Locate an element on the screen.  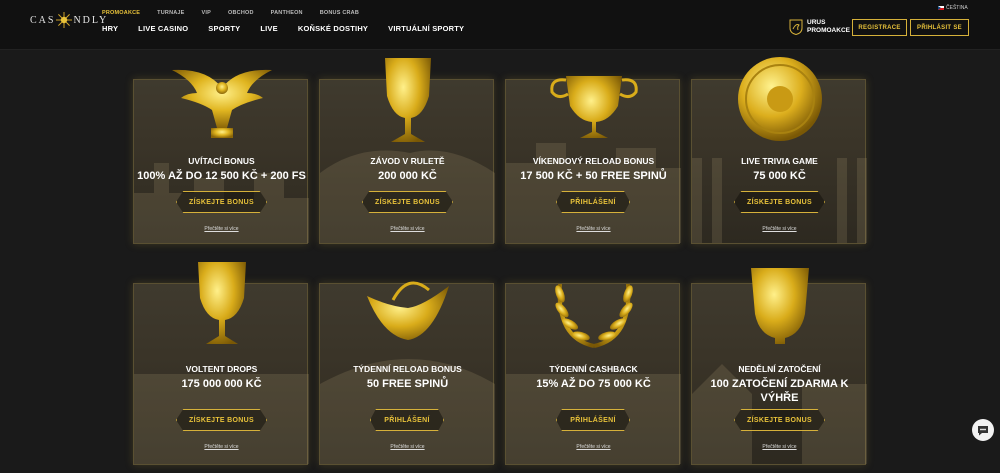
mainnav-virtualni-sporty: VIRTUÁLNÍ SPORTY is located at coordinates (426, 28).